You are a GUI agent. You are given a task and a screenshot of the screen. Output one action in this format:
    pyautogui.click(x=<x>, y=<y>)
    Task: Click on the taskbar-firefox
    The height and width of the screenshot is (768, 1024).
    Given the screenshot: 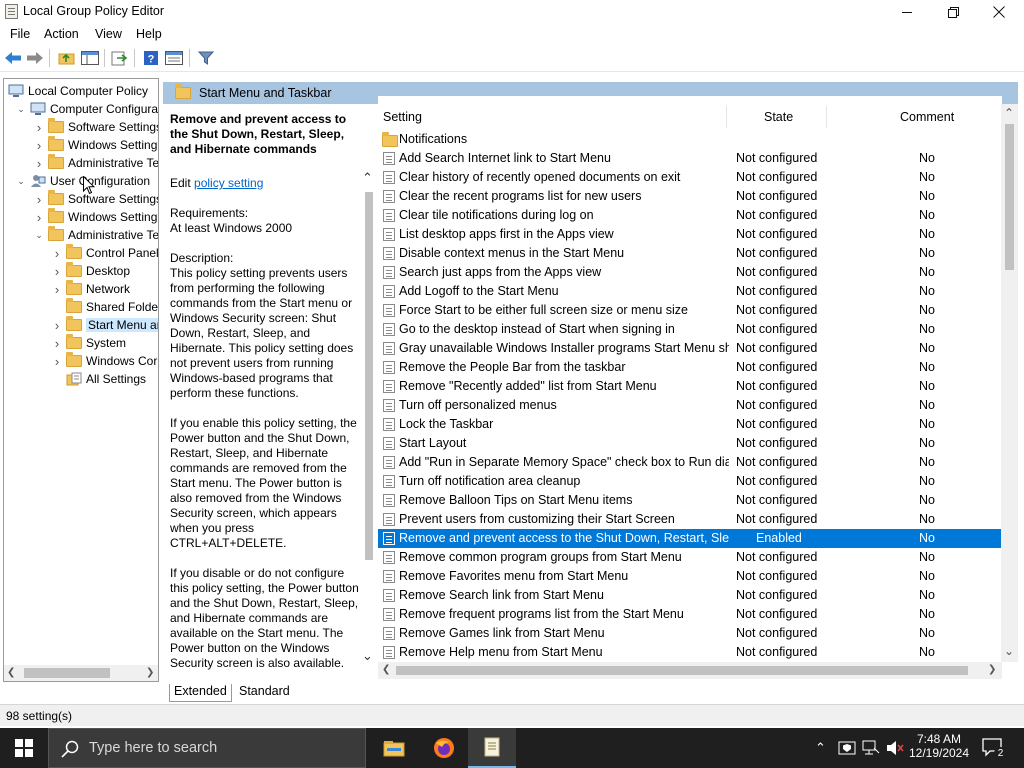 What is the action you would take?
    pyautogui.click(x=444, y=748)
    